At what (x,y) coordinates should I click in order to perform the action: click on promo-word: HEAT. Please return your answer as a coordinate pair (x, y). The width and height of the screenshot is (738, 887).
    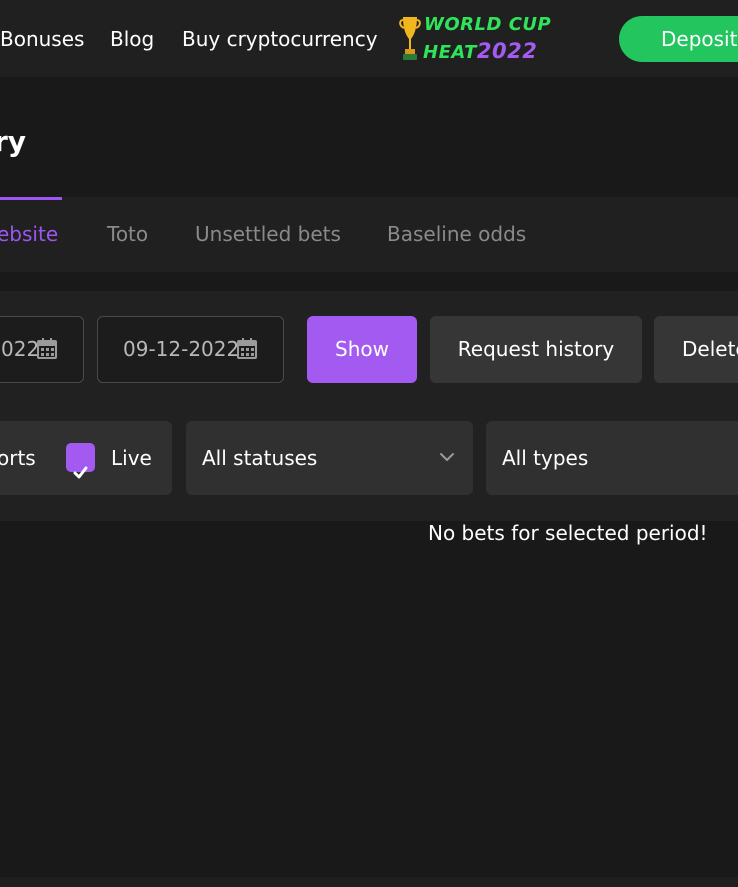
    Looking at the image, I should click on (450, 52).